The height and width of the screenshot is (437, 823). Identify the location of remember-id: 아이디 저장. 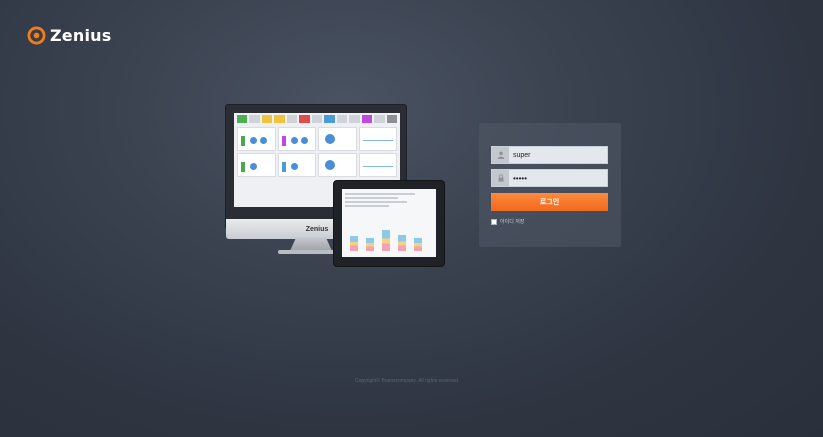
(507, 221).